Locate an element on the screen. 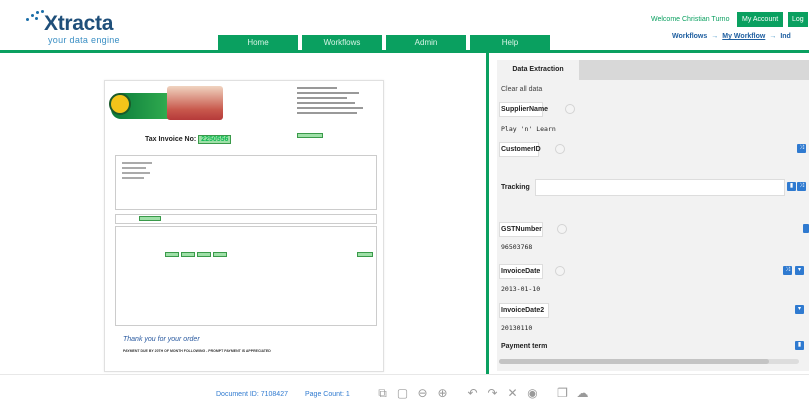  breadcrumb-index: Ind is located at coordinates (785, 36).